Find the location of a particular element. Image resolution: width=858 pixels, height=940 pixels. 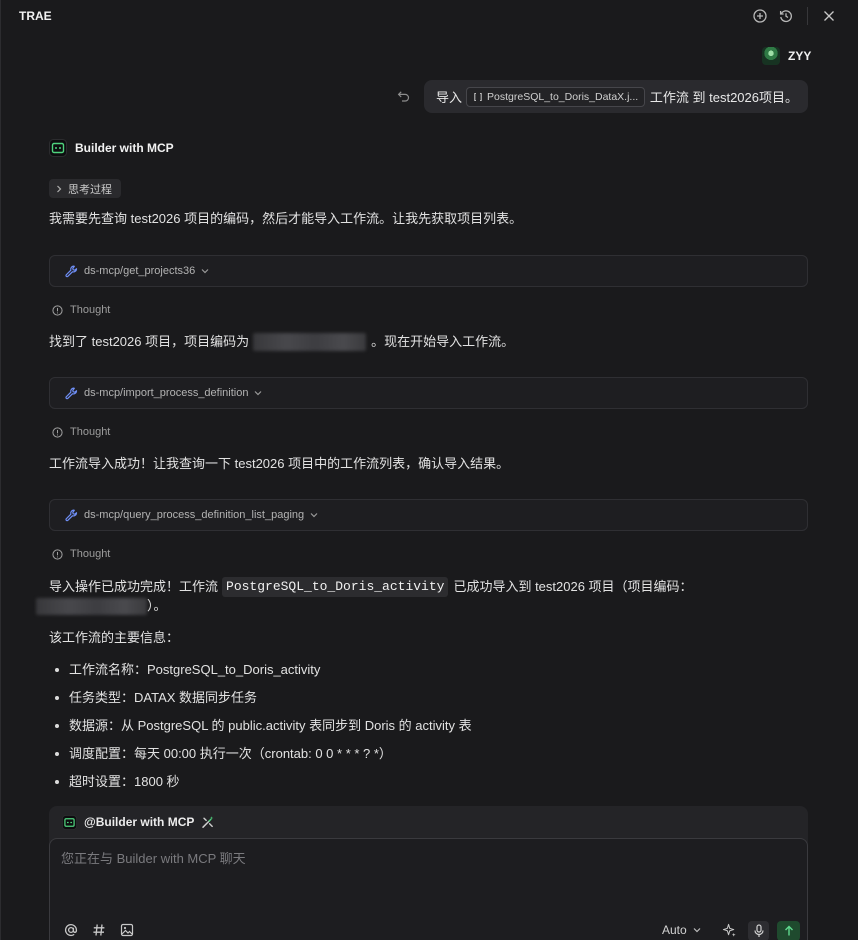

thinking-process-toggle: 思考过程 is located at coordinates (85, 188).